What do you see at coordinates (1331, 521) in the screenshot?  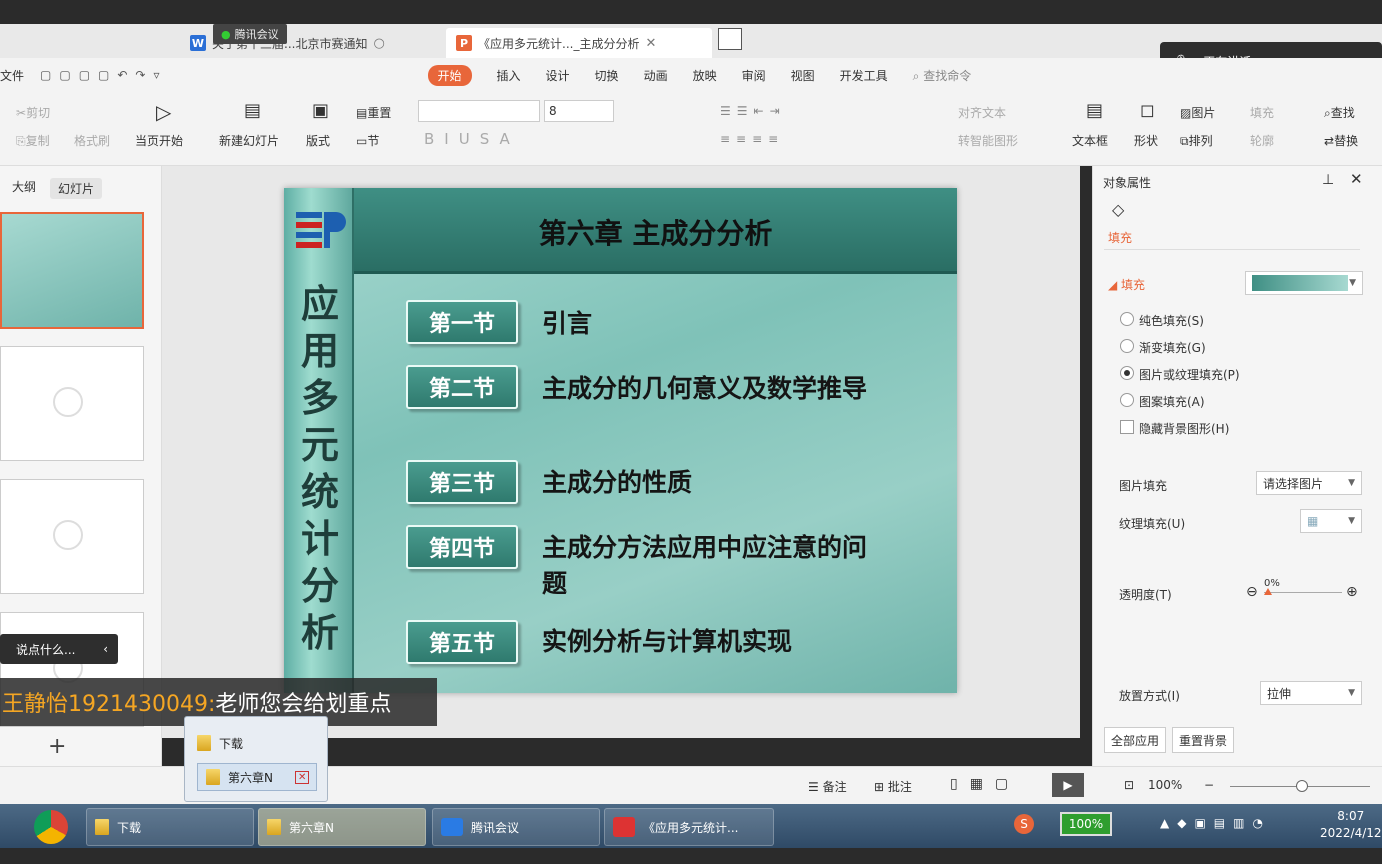 I see `texture-fill-select: ▦ ▼` at bounding box center [1331, 521].